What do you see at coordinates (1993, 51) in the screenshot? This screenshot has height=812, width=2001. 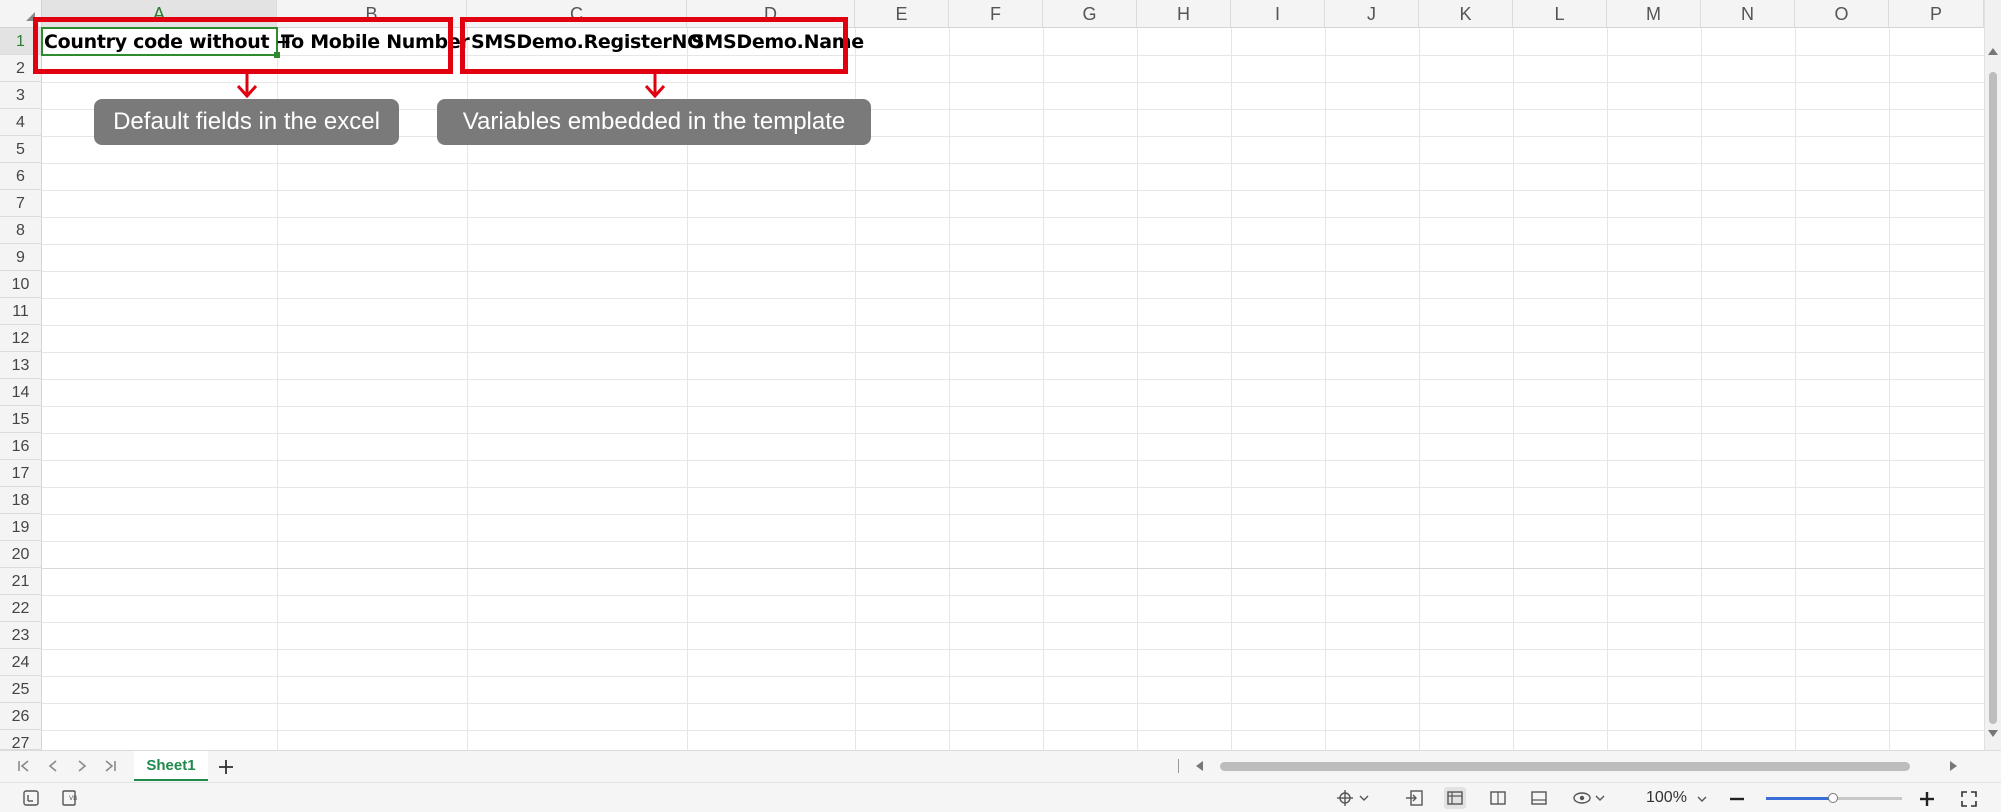 I see `scroll-up-icon` at bounding box center [1993, 51].